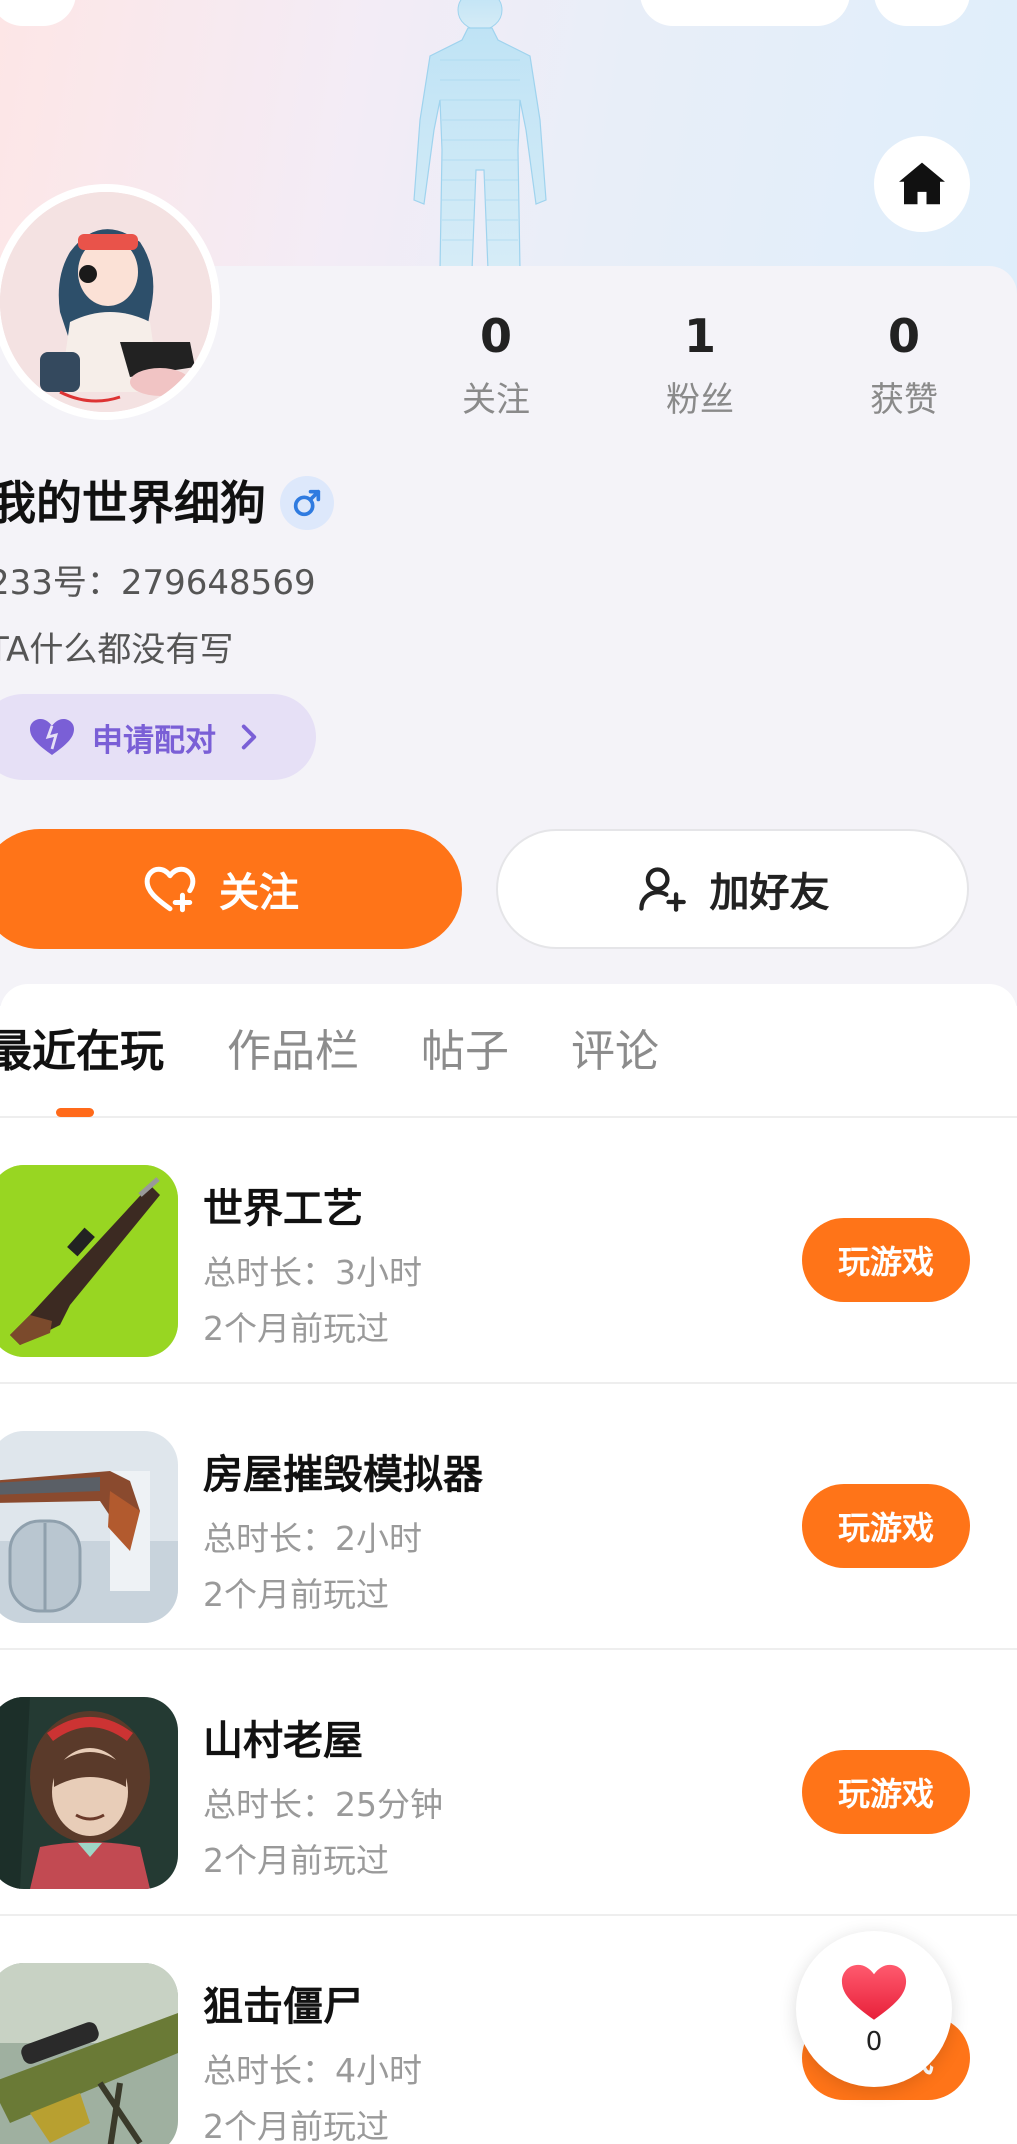 Image resolution: width=1017 pixels, height=2144 pixels. What do you see at coordinates (89, 1793) in the screenshot?
I see `game-icon-village-house` at bounding box center [89, 1793].